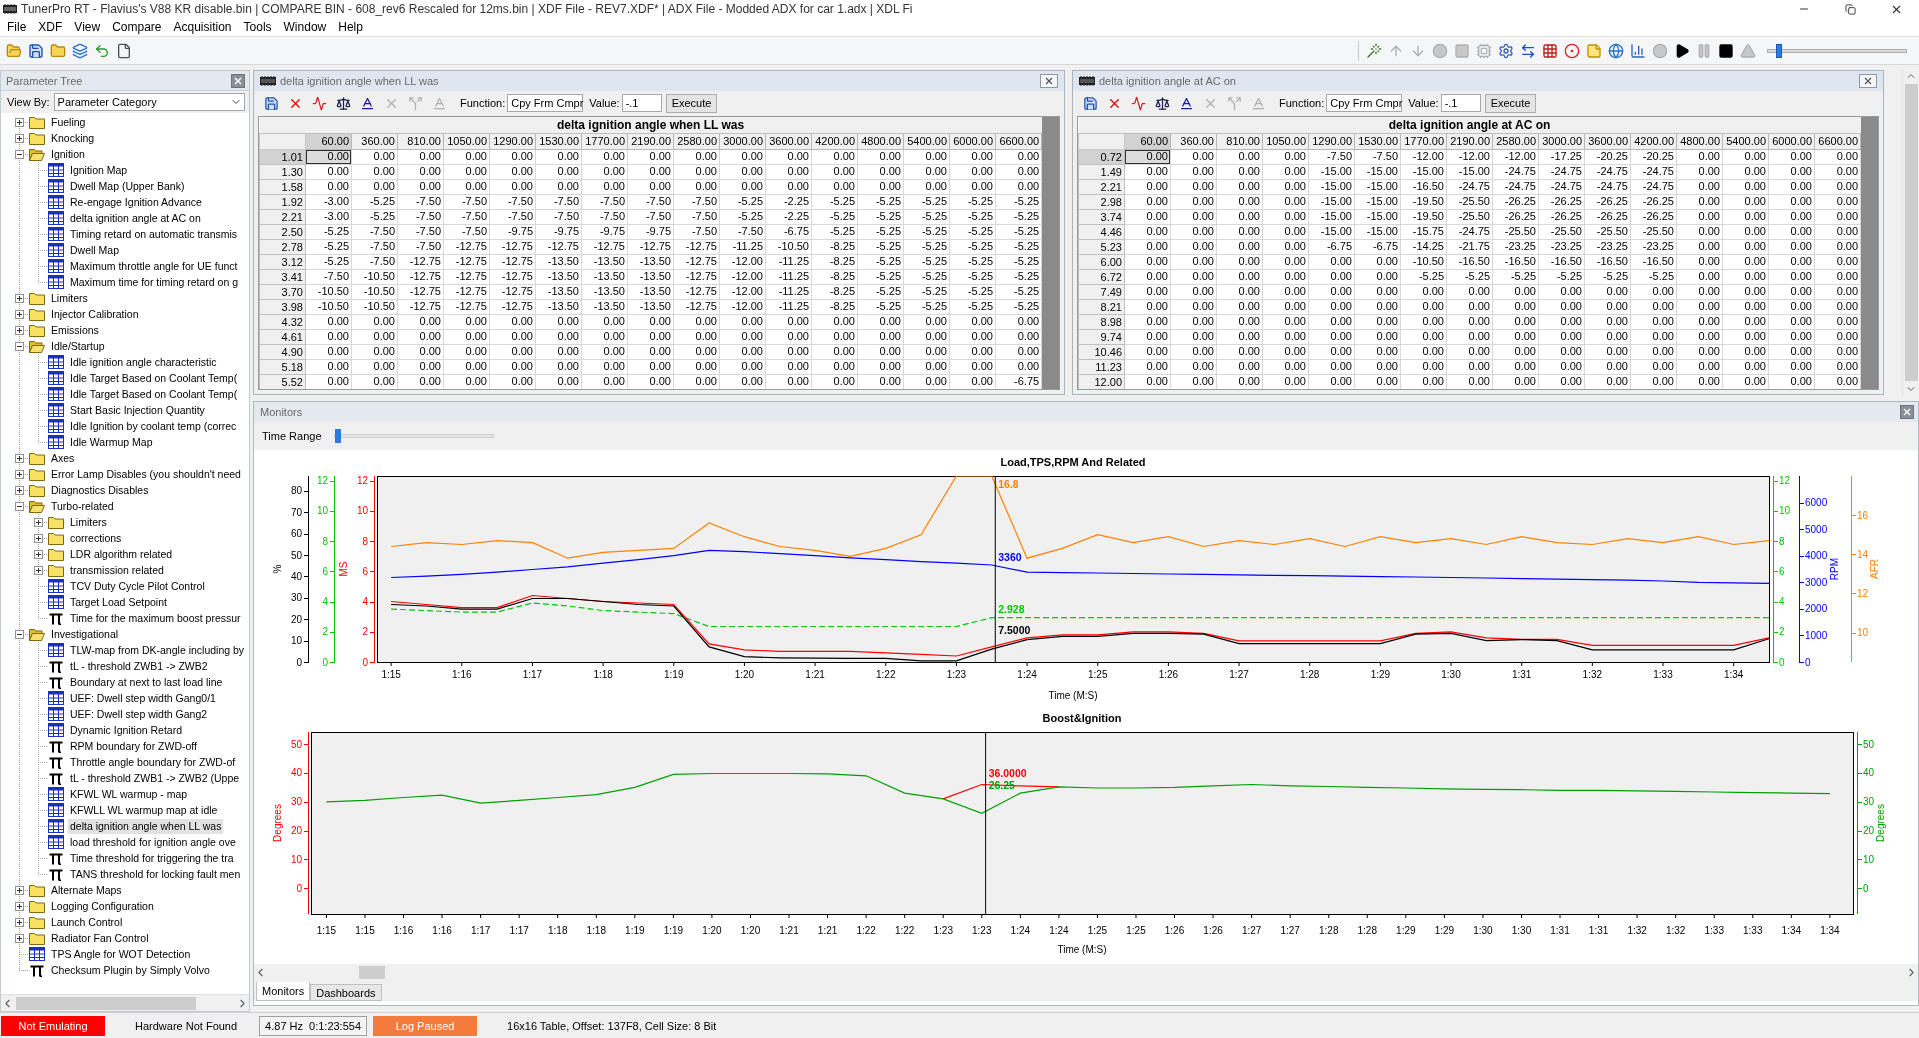  I want to click on tree-item: Ignition, so click(68, 154).